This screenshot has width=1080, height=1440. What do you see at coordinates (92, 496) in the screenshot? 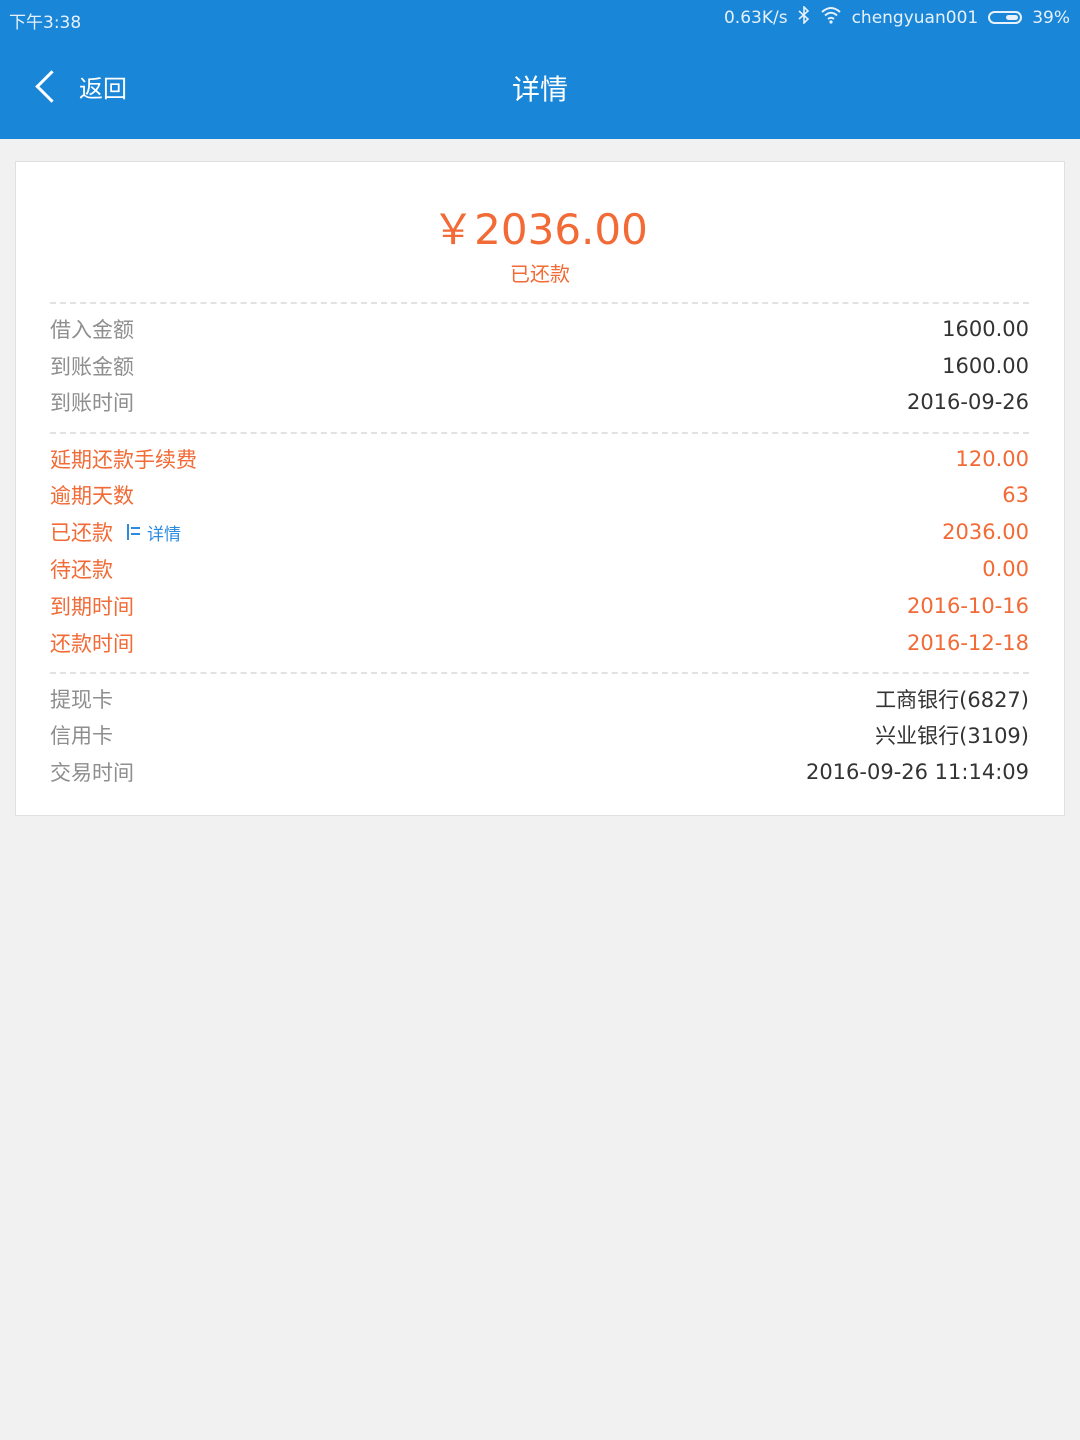
I see `row-label: 逾期天数` at bounding box center [92, 496].